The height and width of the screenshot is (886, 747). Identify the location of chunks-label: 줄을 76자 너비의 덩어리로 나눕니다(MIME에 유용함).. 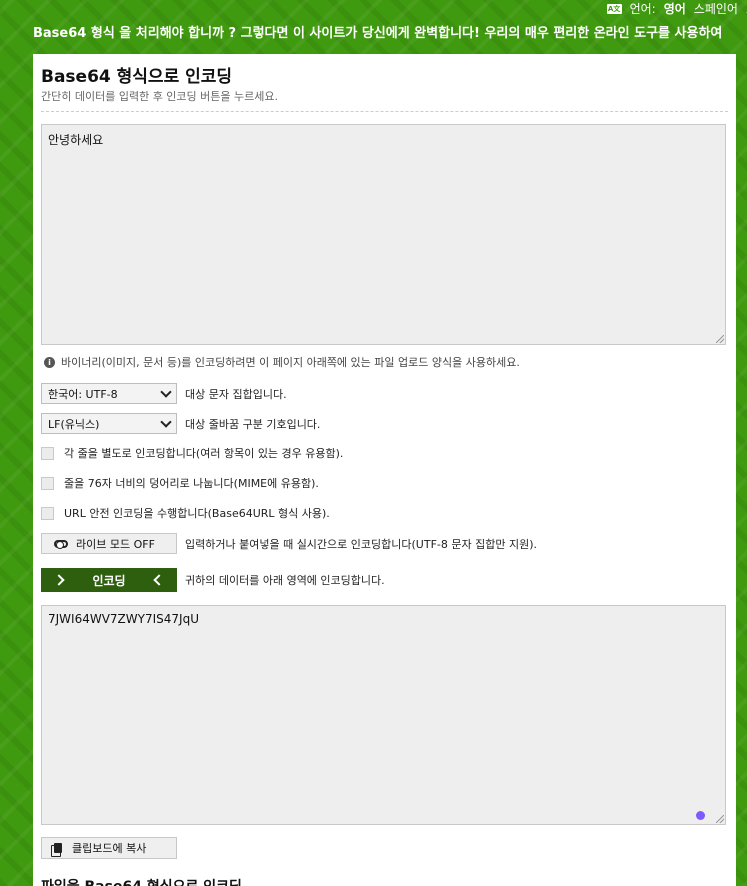
(191, 483).